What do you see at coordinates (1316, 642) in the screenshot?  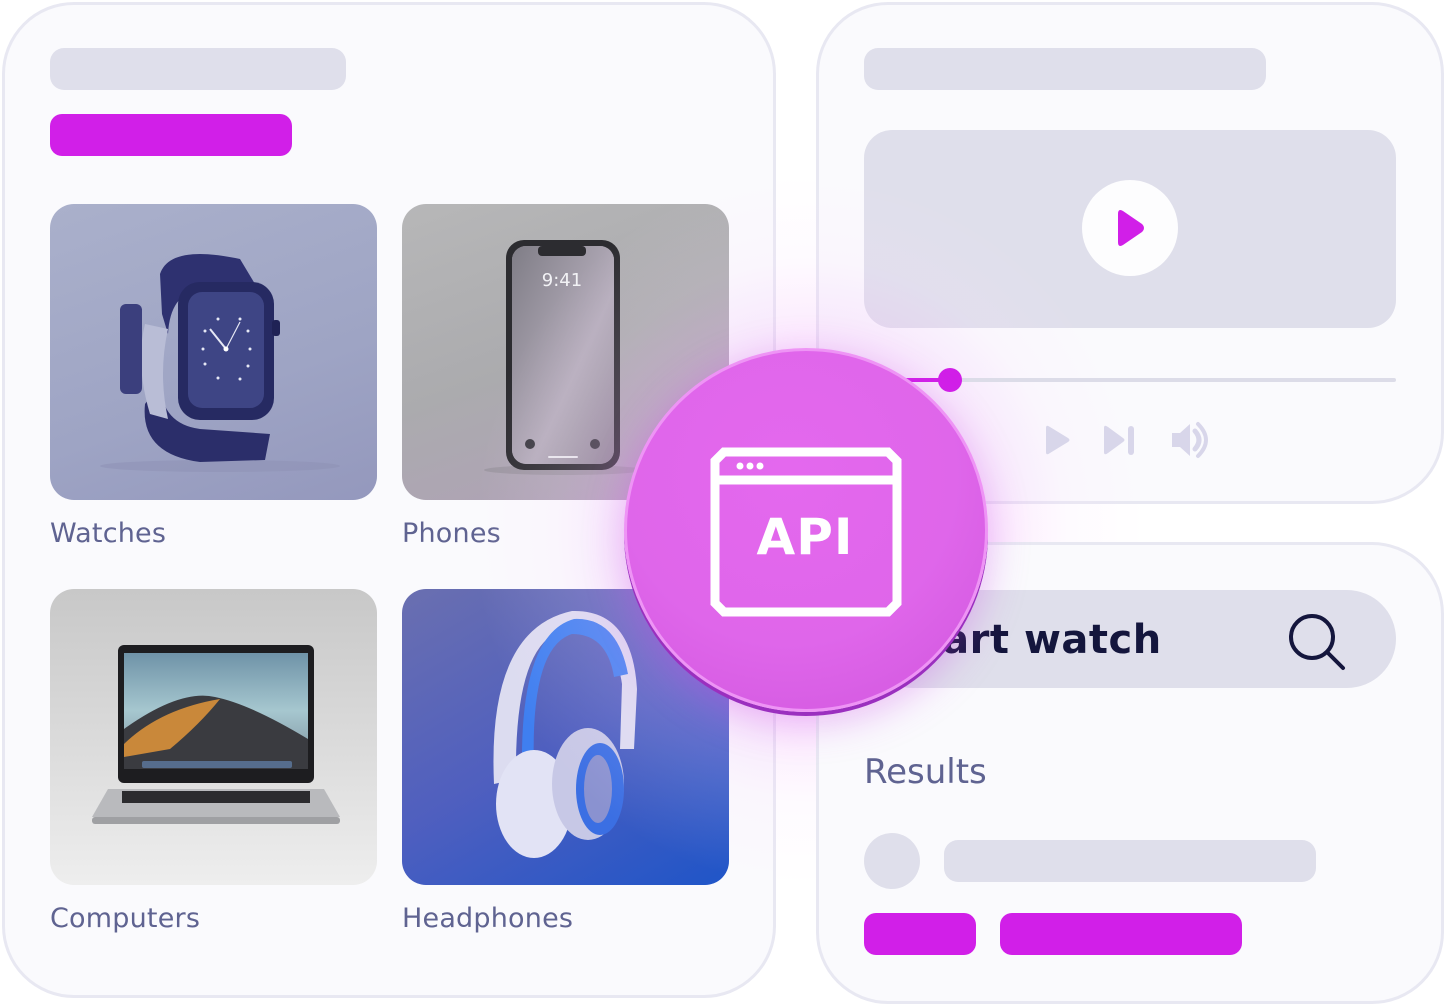 I see `search-icon` at bounding box center [1316, 642].